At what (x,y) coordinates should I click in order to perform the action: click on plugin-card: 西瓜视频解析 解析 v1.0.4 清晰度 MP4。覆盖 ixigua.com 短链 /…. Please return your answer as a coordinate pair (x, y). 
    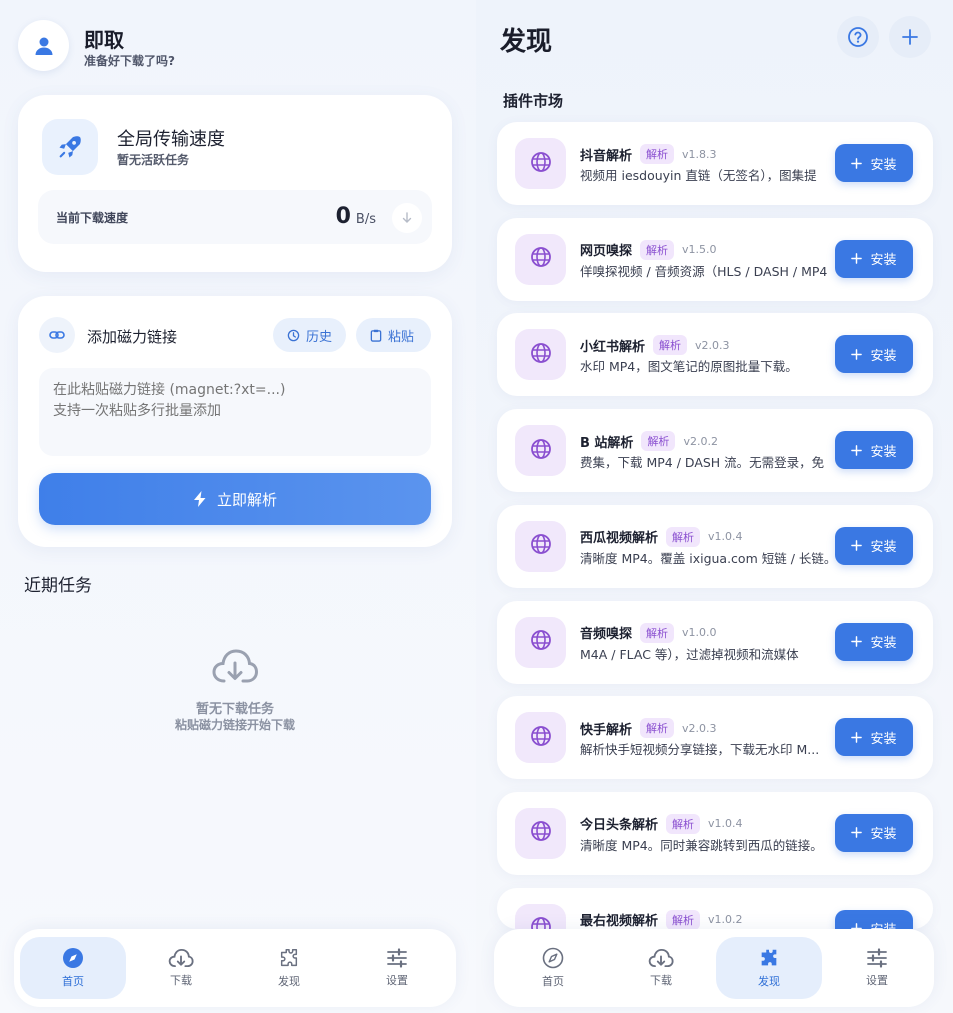
    Looking at the image, I should click on (715, 546).